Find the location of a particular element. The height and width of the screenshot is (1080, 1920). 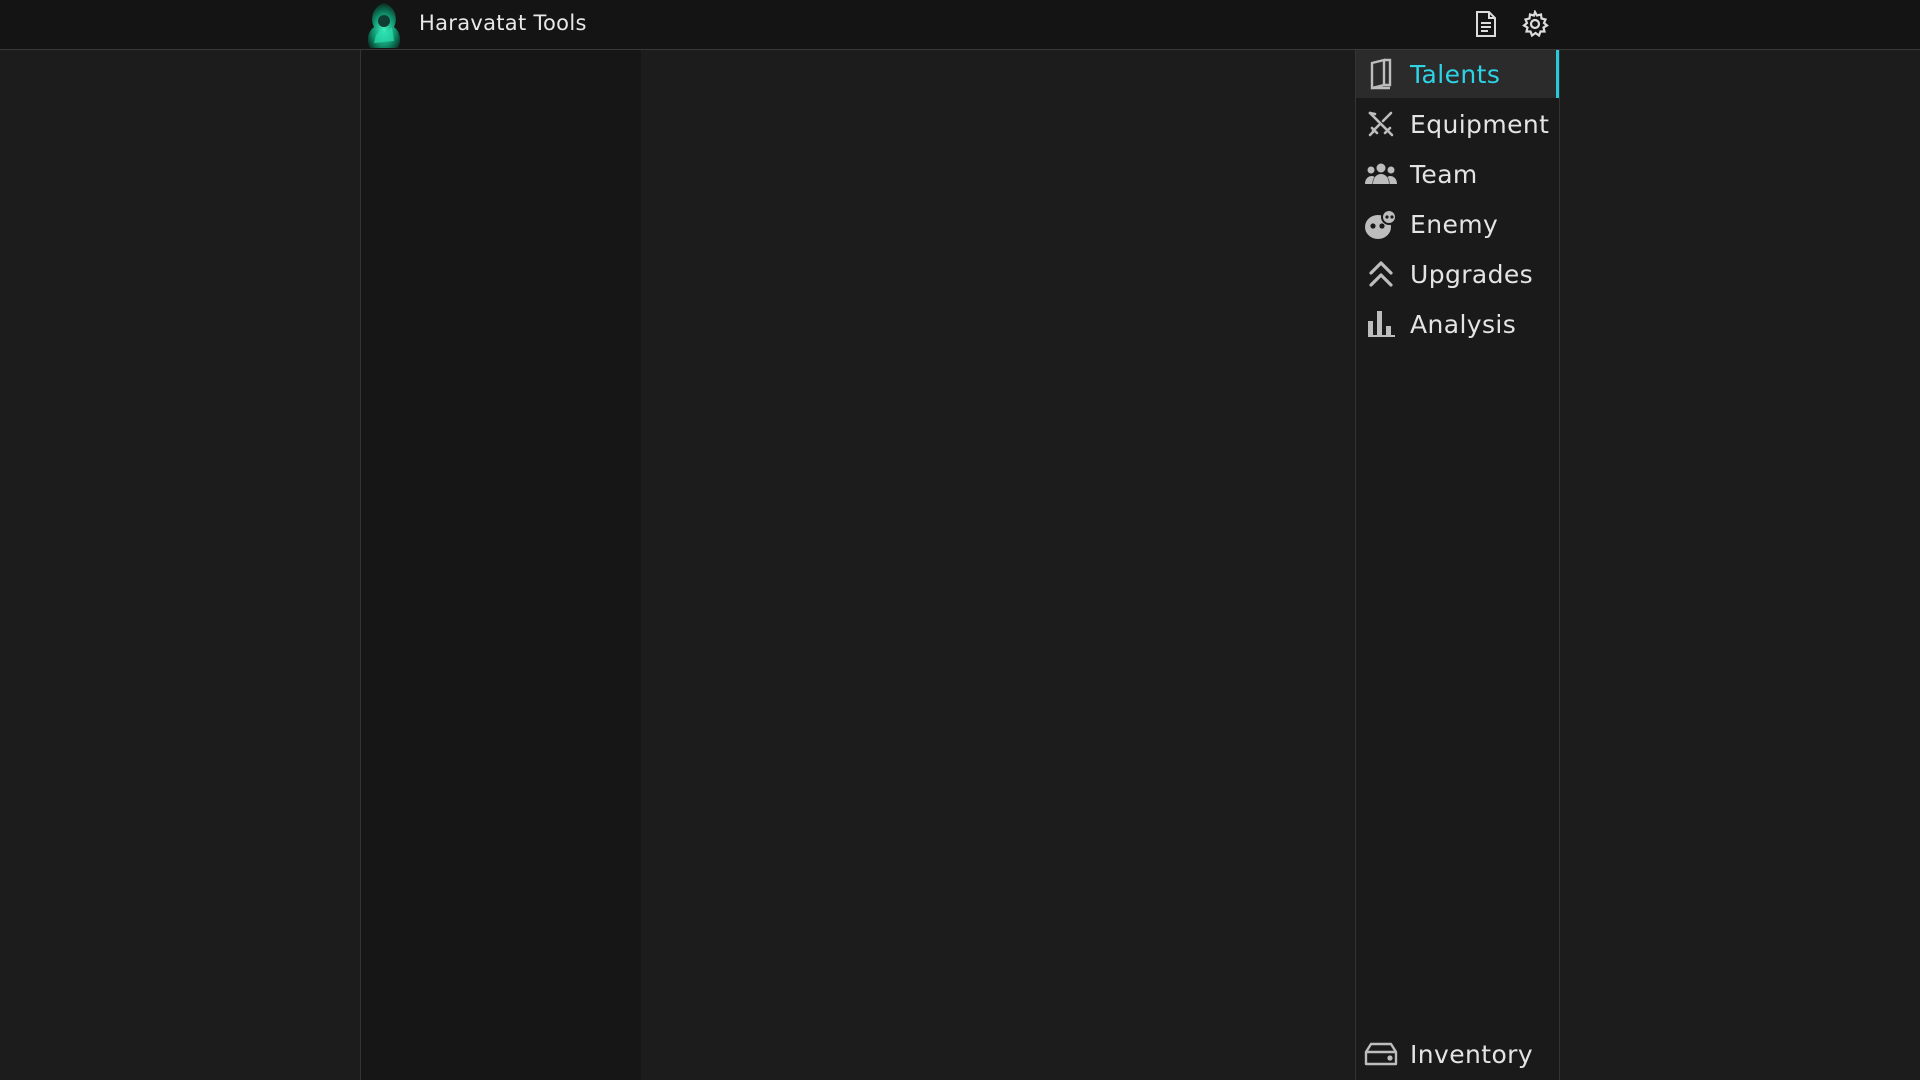

nav-item-label: Team is located at coordinates (1444, 174).